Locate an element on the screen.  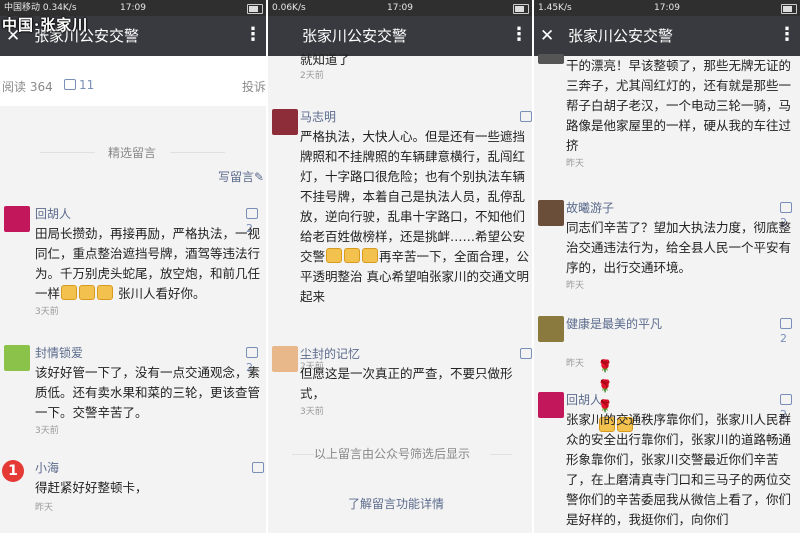
comment-text: 就知道了 is located at coordinates (325, 59).